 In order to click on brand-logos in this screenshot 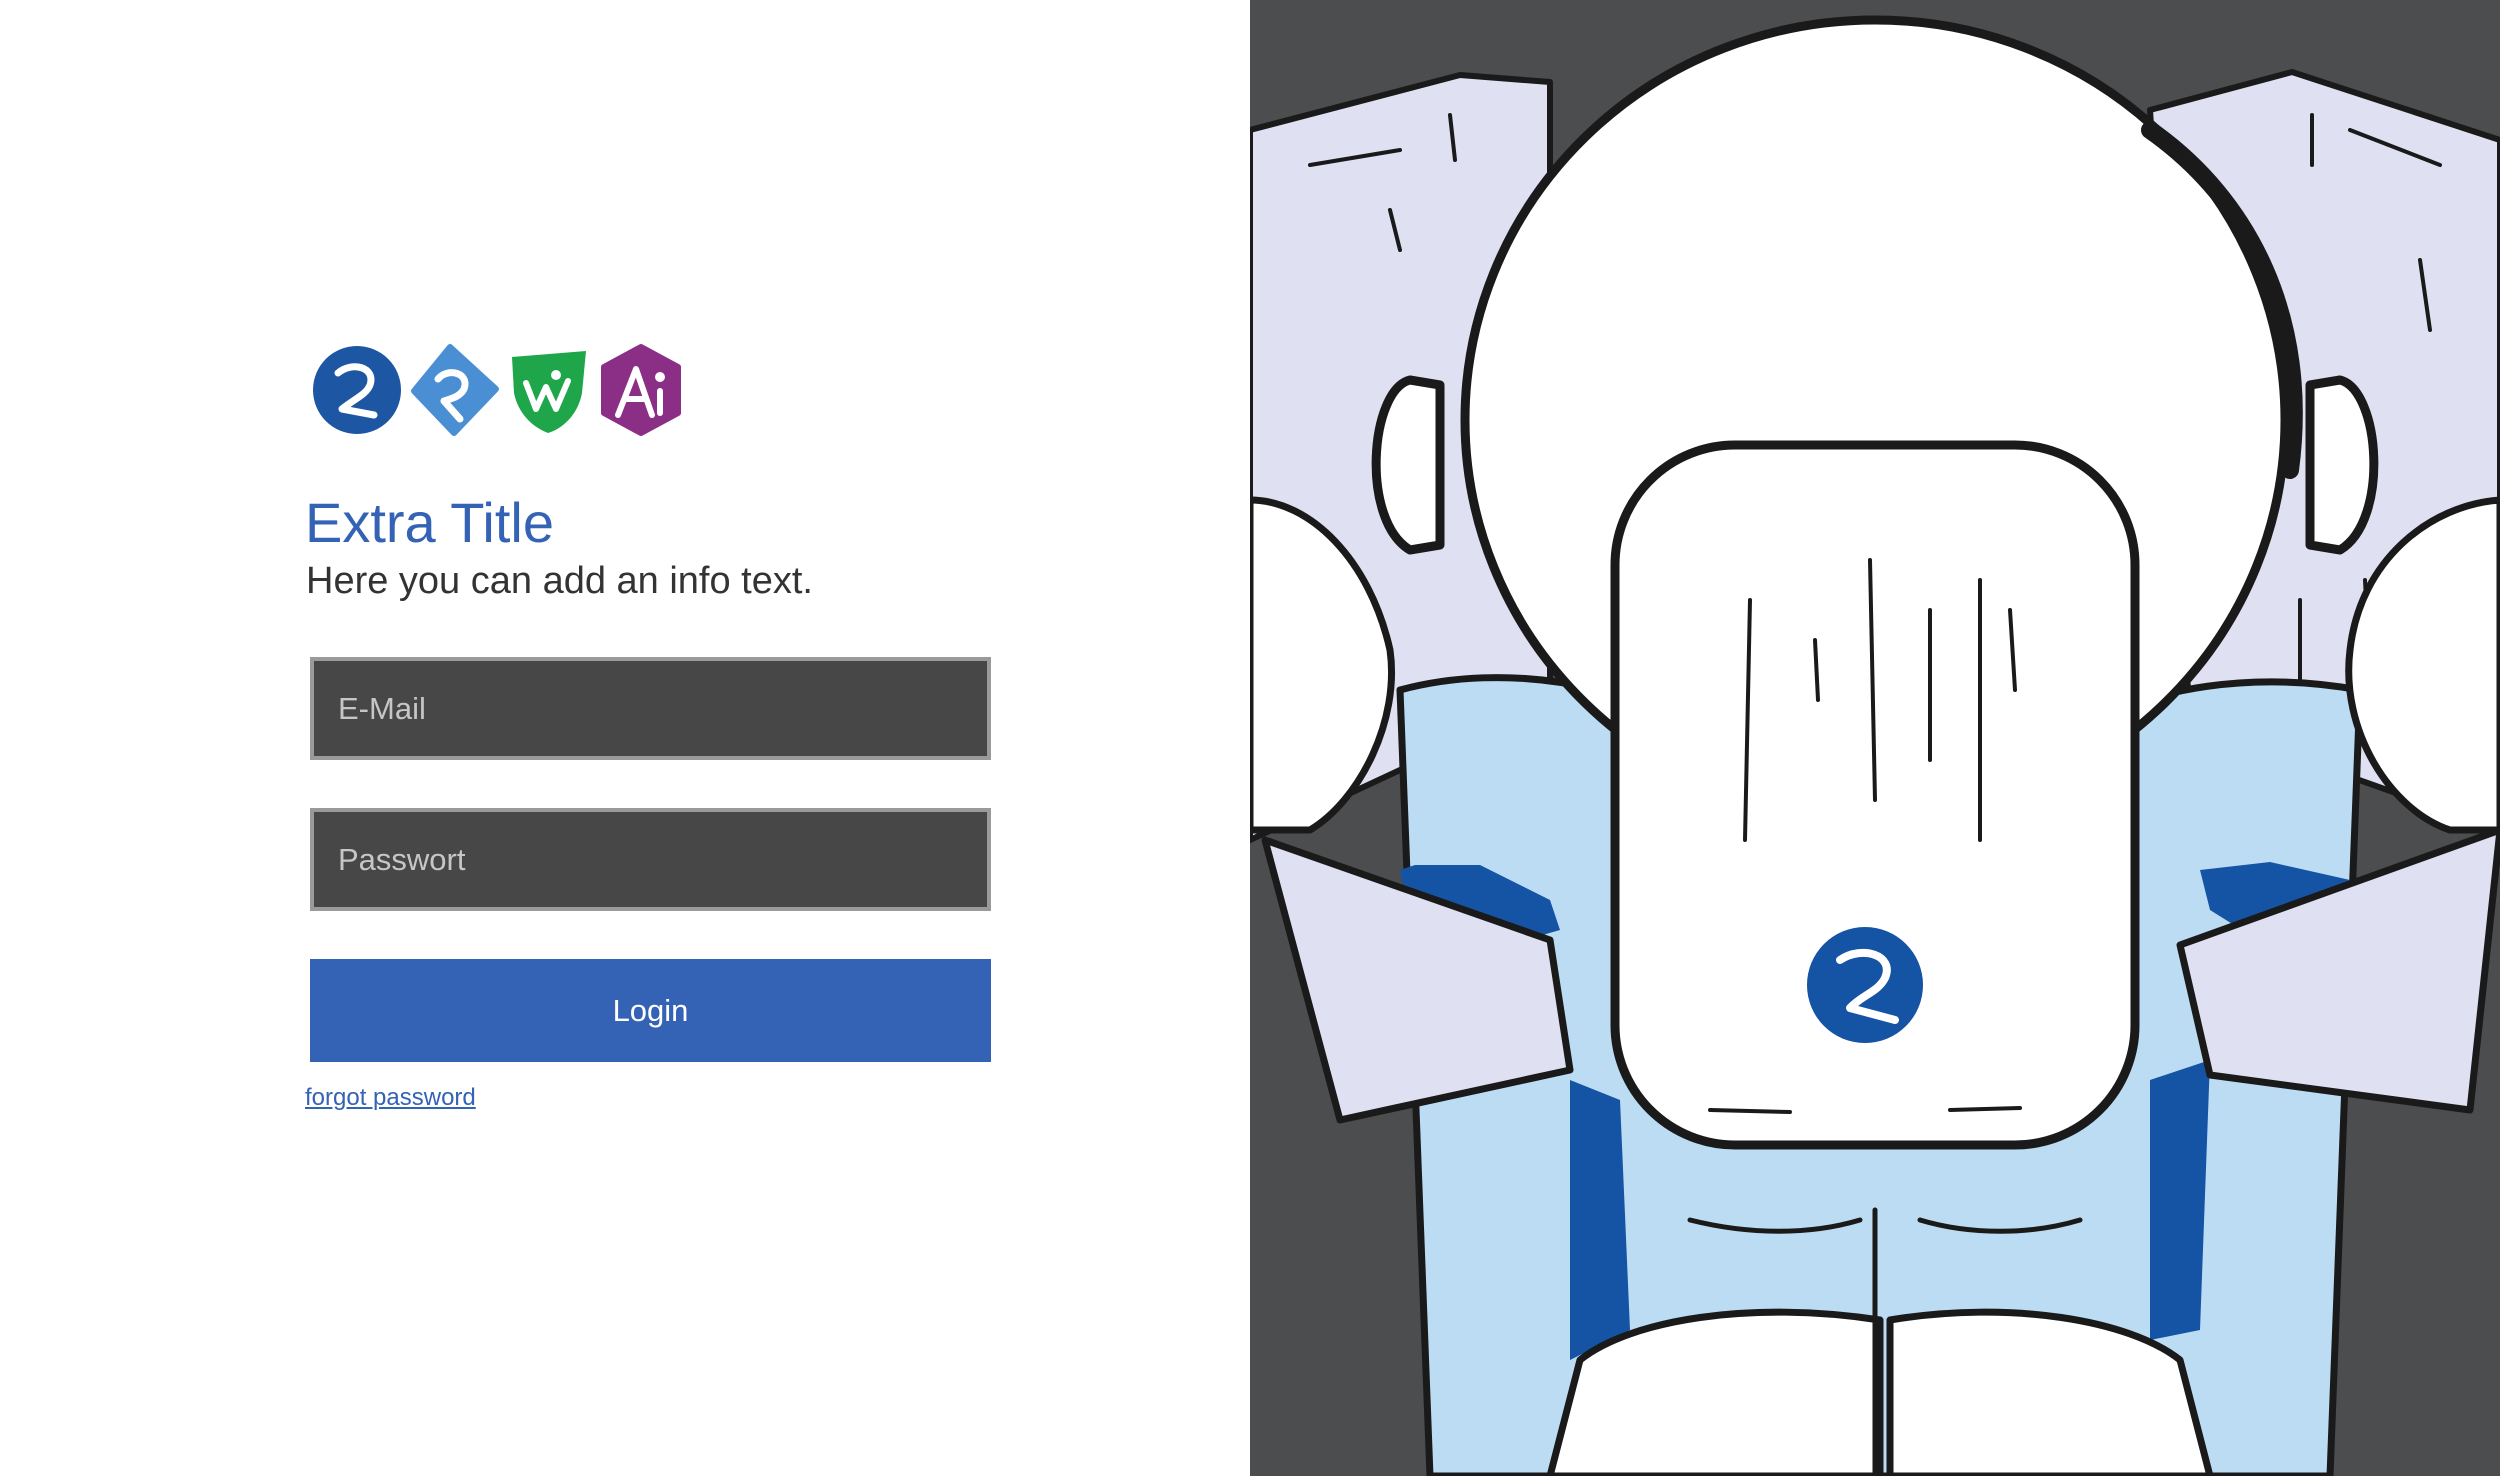, I will do `click(498, 390)`.